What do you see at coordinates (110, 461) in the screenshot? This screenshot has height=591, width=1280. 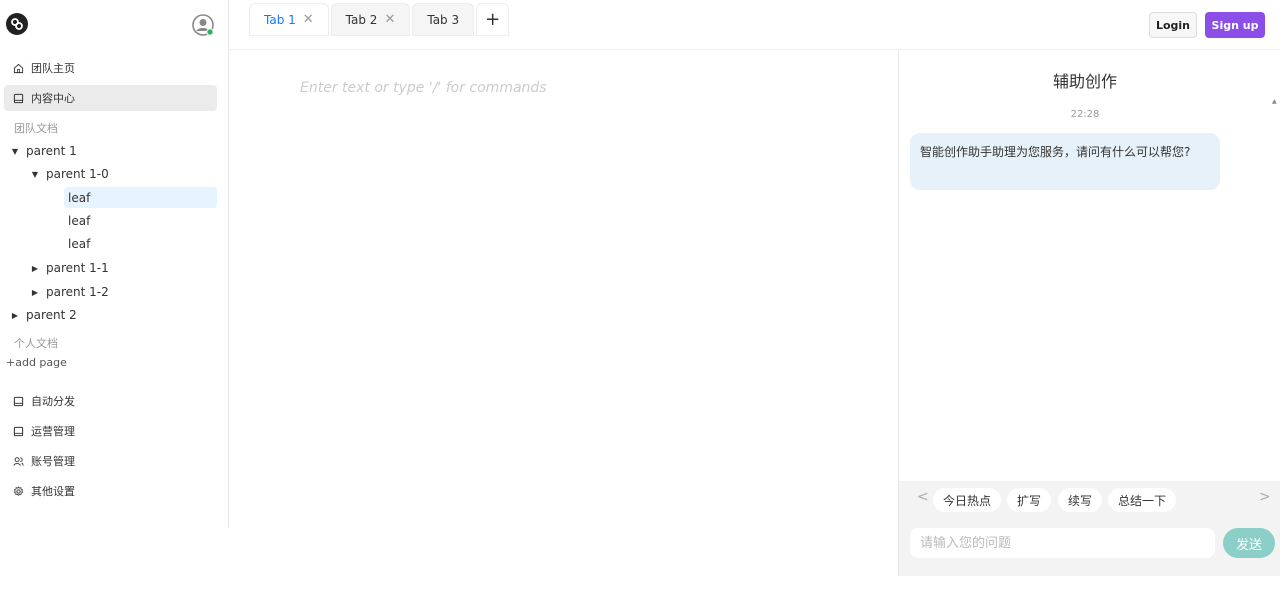 I see `menu-item-accounts: 账号管理` at bounding box center [110, 461].